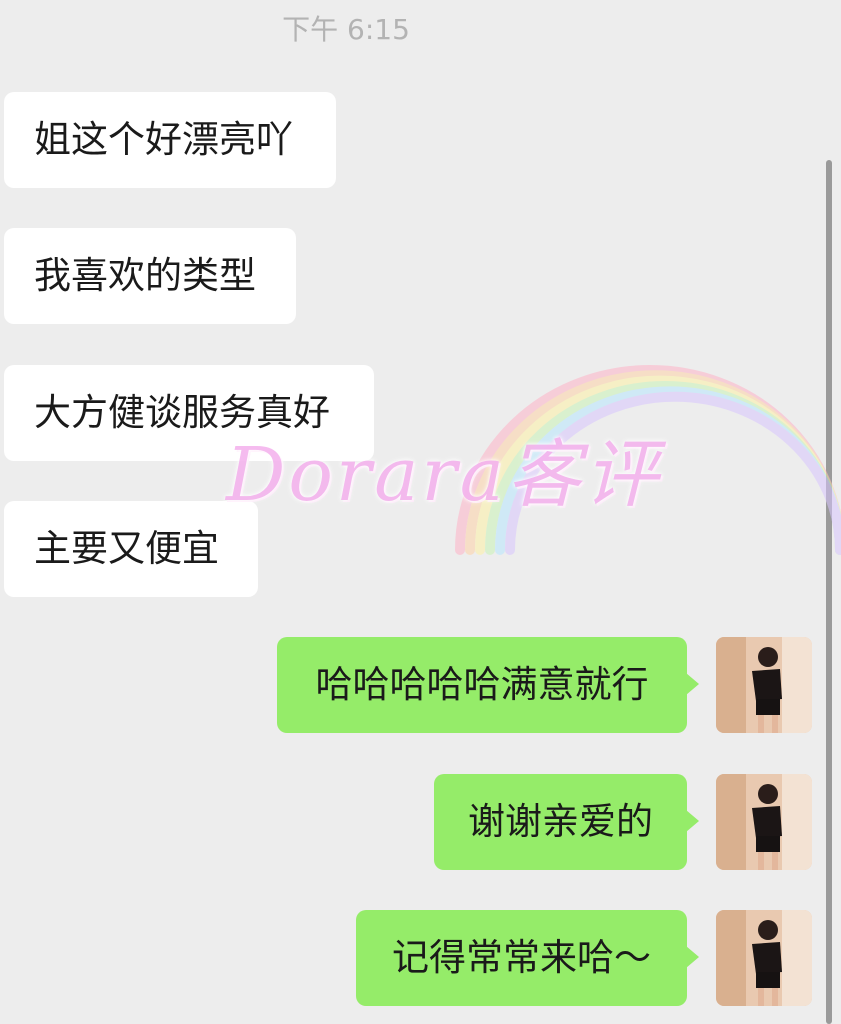 This screenshot has width=841, height=1024. I want to click on incoming-message-bubble: 姐这个好漂亮吖, so click(170, 140).